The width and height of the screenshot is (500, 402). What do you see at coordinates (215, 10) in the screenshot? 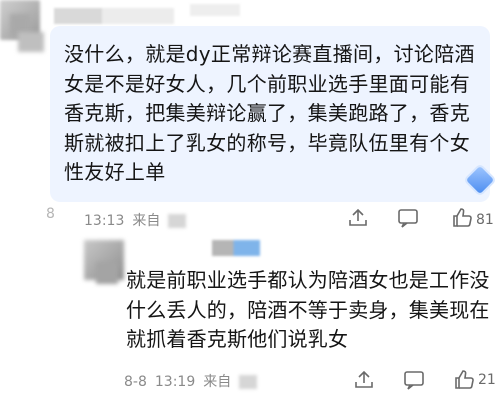
I see `username-blurred-suffix` at bounding box center [215, 10].